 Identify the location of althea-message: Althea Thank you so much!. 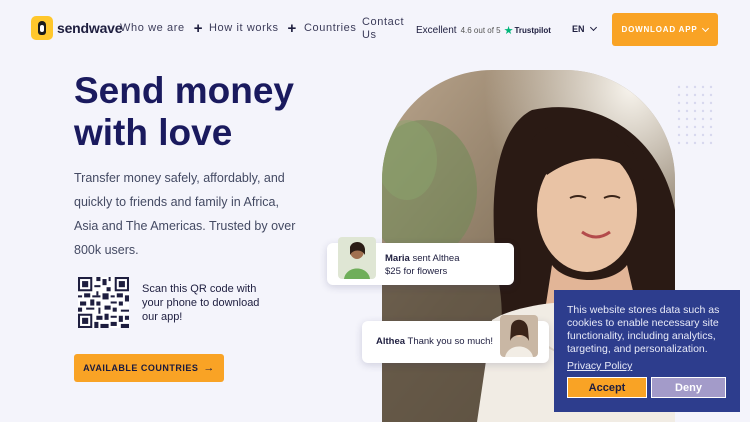
(434, 341).